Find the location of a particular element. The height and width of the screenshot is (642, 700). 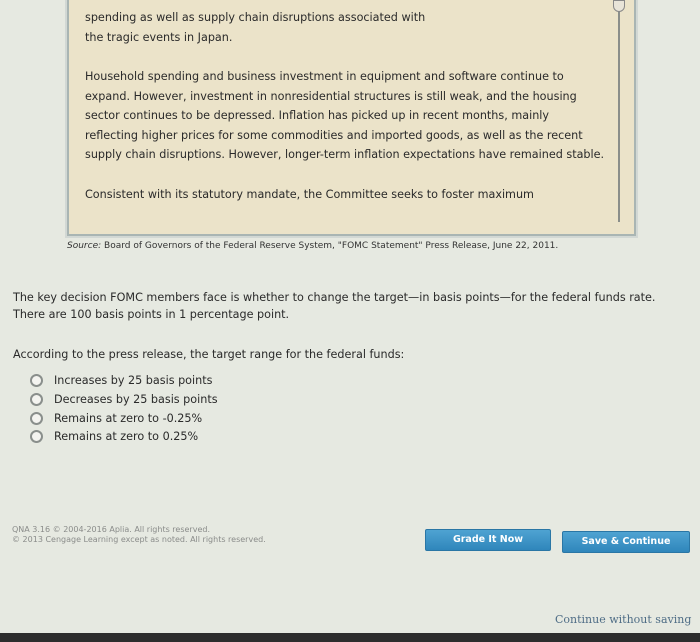

answer-option: Decreases by 25 basis points is located at coordinates (124, 399).